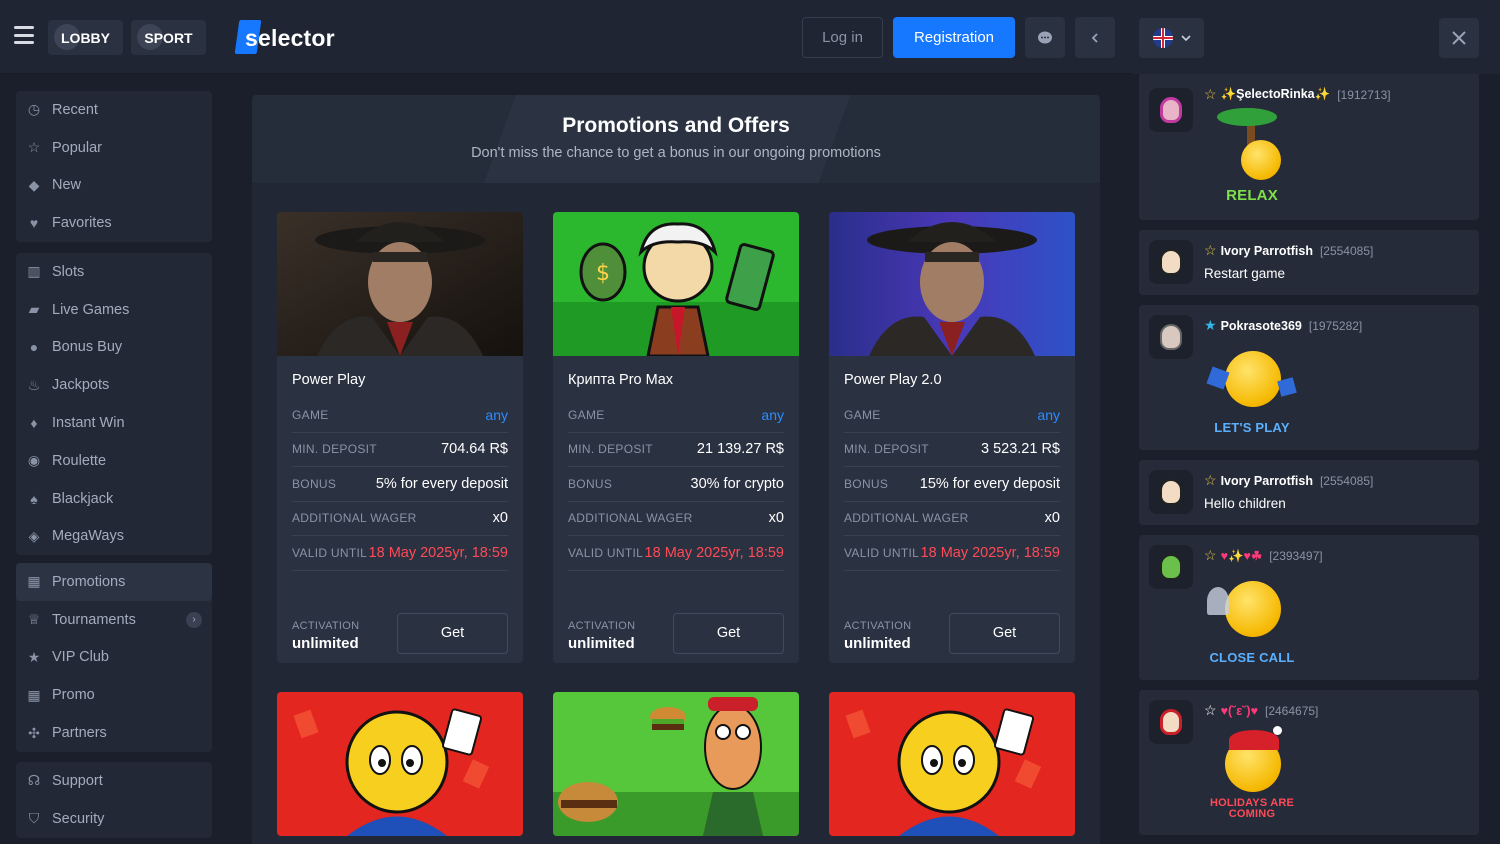 The width and height of the screenshot is (1500, 844). Describe the element at coordinates (842, 37) in the screenshot. I see `login-button: Log in` at that location.